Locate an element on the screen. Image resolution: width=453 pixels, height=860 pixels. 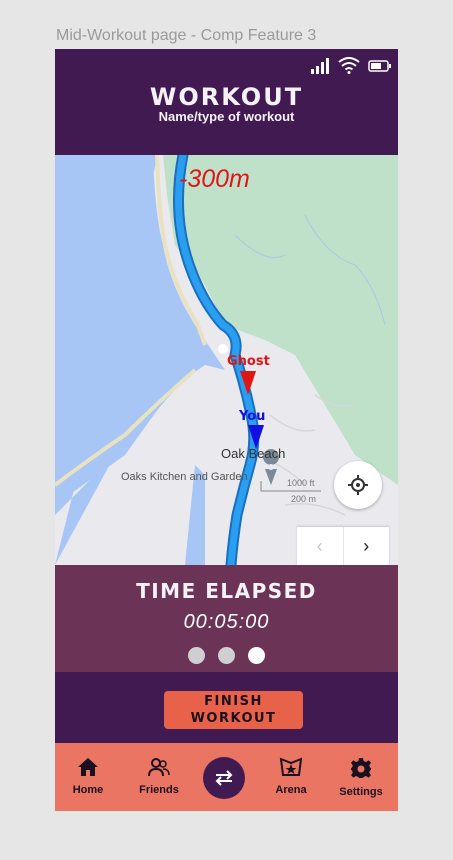
time-panel: Time Elapsed 00:05:00 is located at coordinates (226, 618).